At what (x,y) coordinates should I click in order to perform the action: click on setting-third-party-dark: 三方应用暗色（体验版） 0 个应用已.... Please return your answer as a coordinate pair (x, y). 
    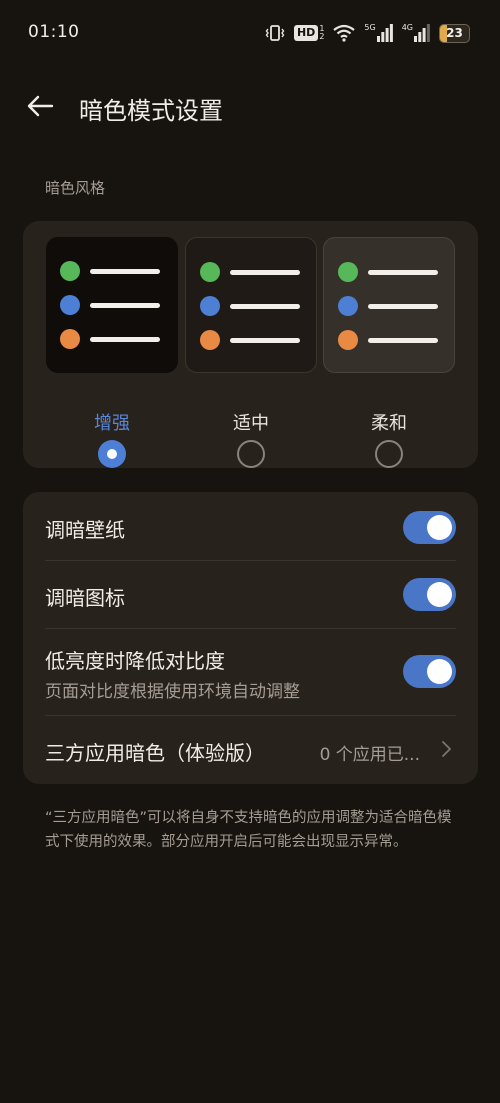
    Looking at the image, I should click on (250, 750).